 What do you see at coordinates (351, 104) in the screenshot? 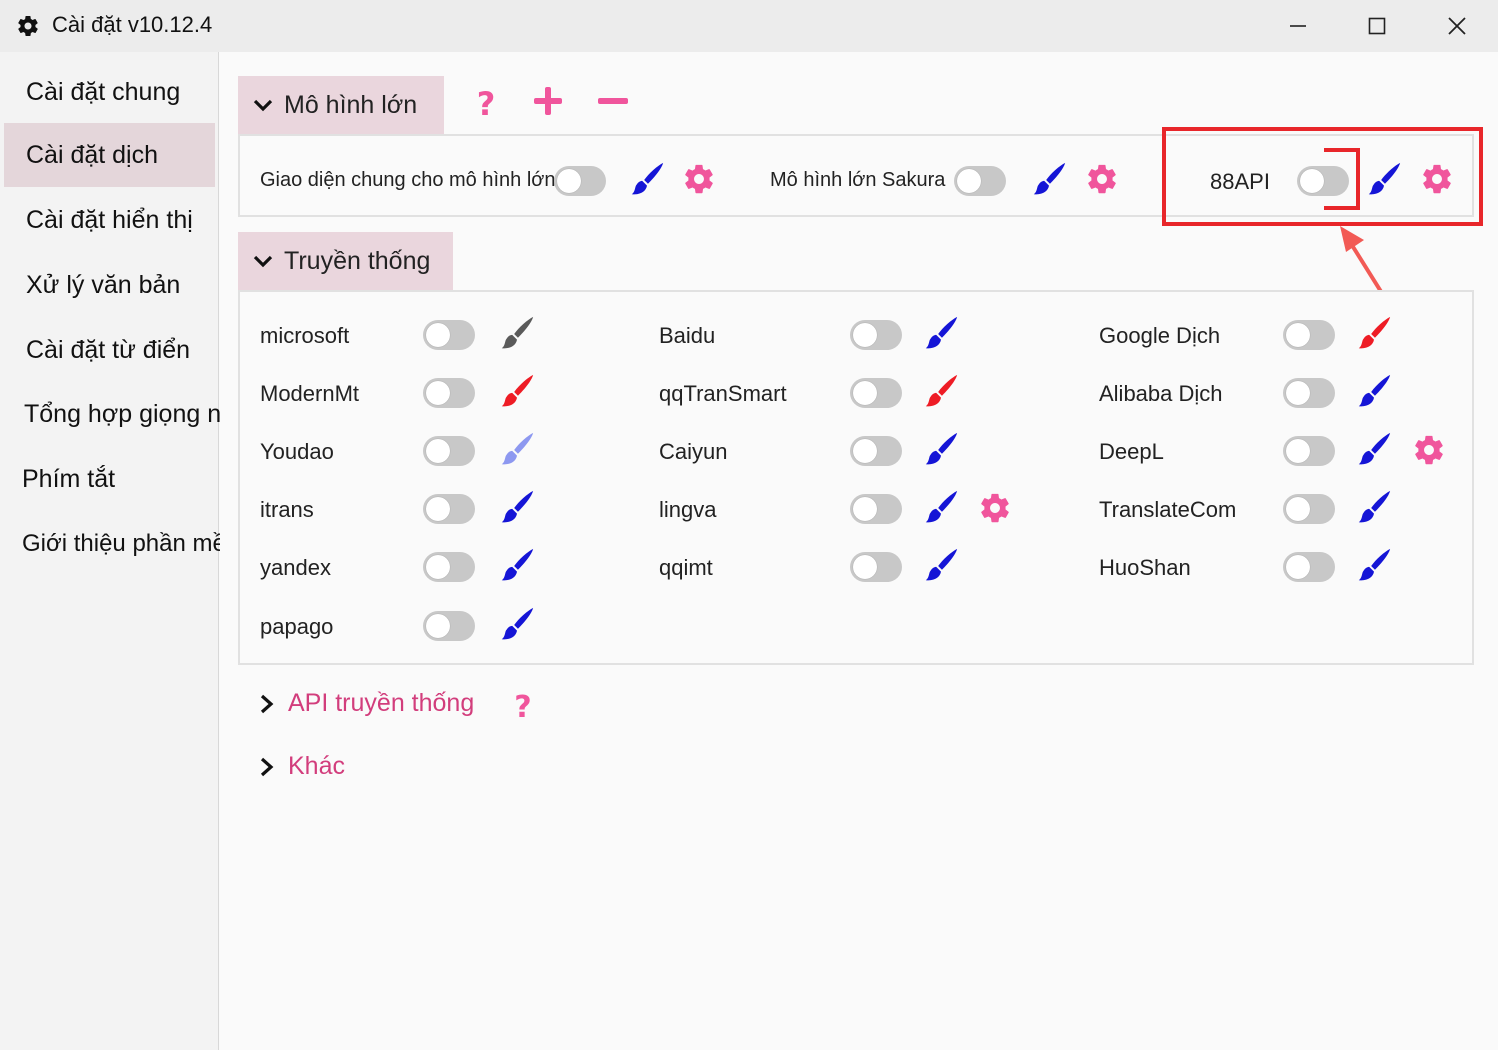
I see `large-models-title: Mô hình lớn` at bounding box center [351, 104].